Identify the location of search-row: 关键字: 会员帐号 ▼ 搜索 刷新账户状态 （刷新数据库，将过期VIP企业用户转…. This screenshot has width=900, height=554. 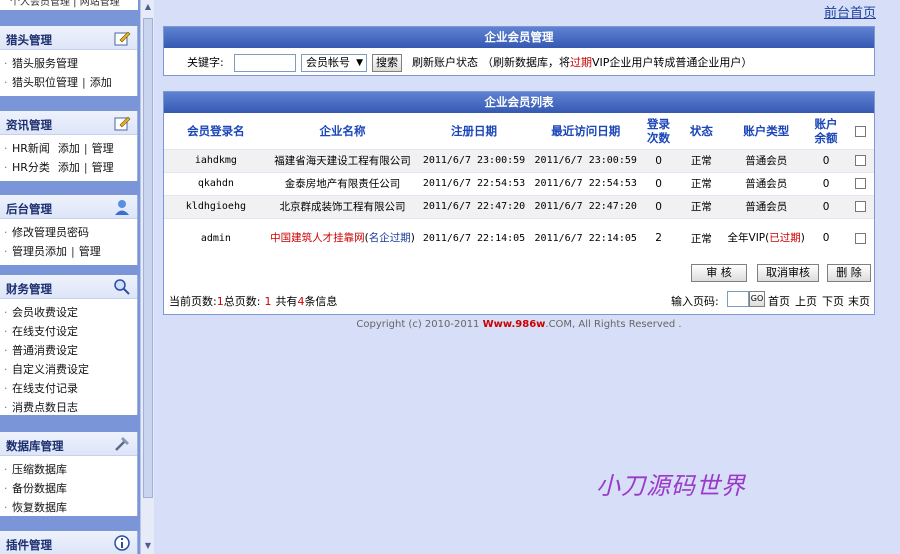
(519, 64).